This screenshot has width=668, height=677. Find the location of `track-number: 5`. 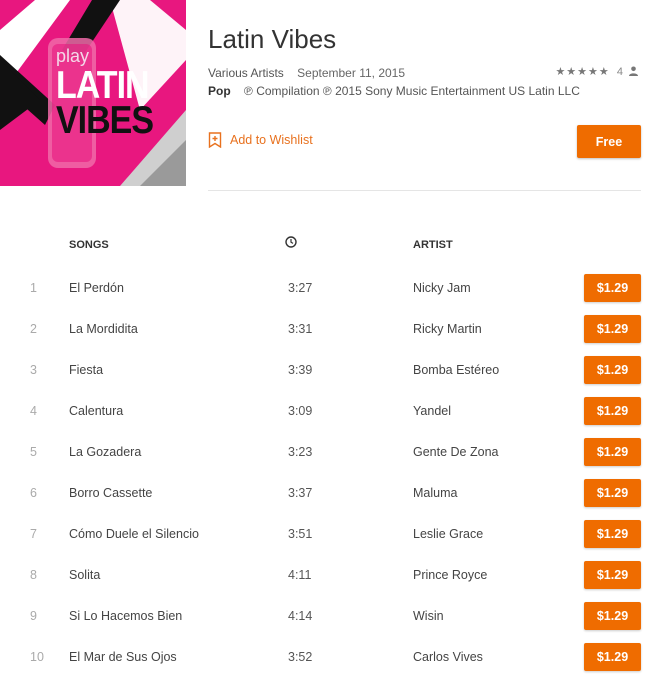

track-number: 5 is located at coordinates (33, 452).